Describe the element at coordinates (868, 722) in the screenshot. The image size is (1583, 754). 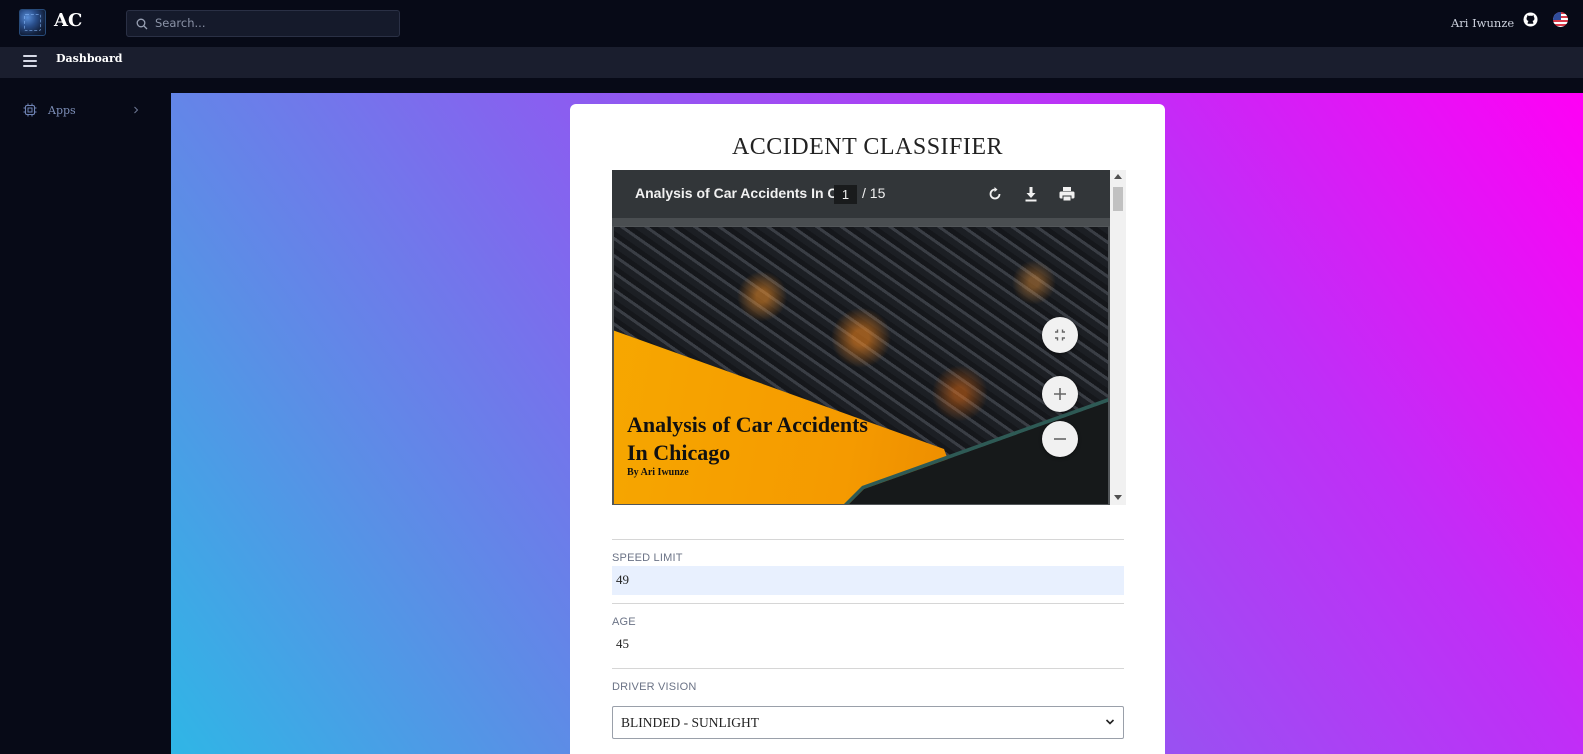
I see `driver-vision-select: BLINDED - SUNLIGHT` at that location.